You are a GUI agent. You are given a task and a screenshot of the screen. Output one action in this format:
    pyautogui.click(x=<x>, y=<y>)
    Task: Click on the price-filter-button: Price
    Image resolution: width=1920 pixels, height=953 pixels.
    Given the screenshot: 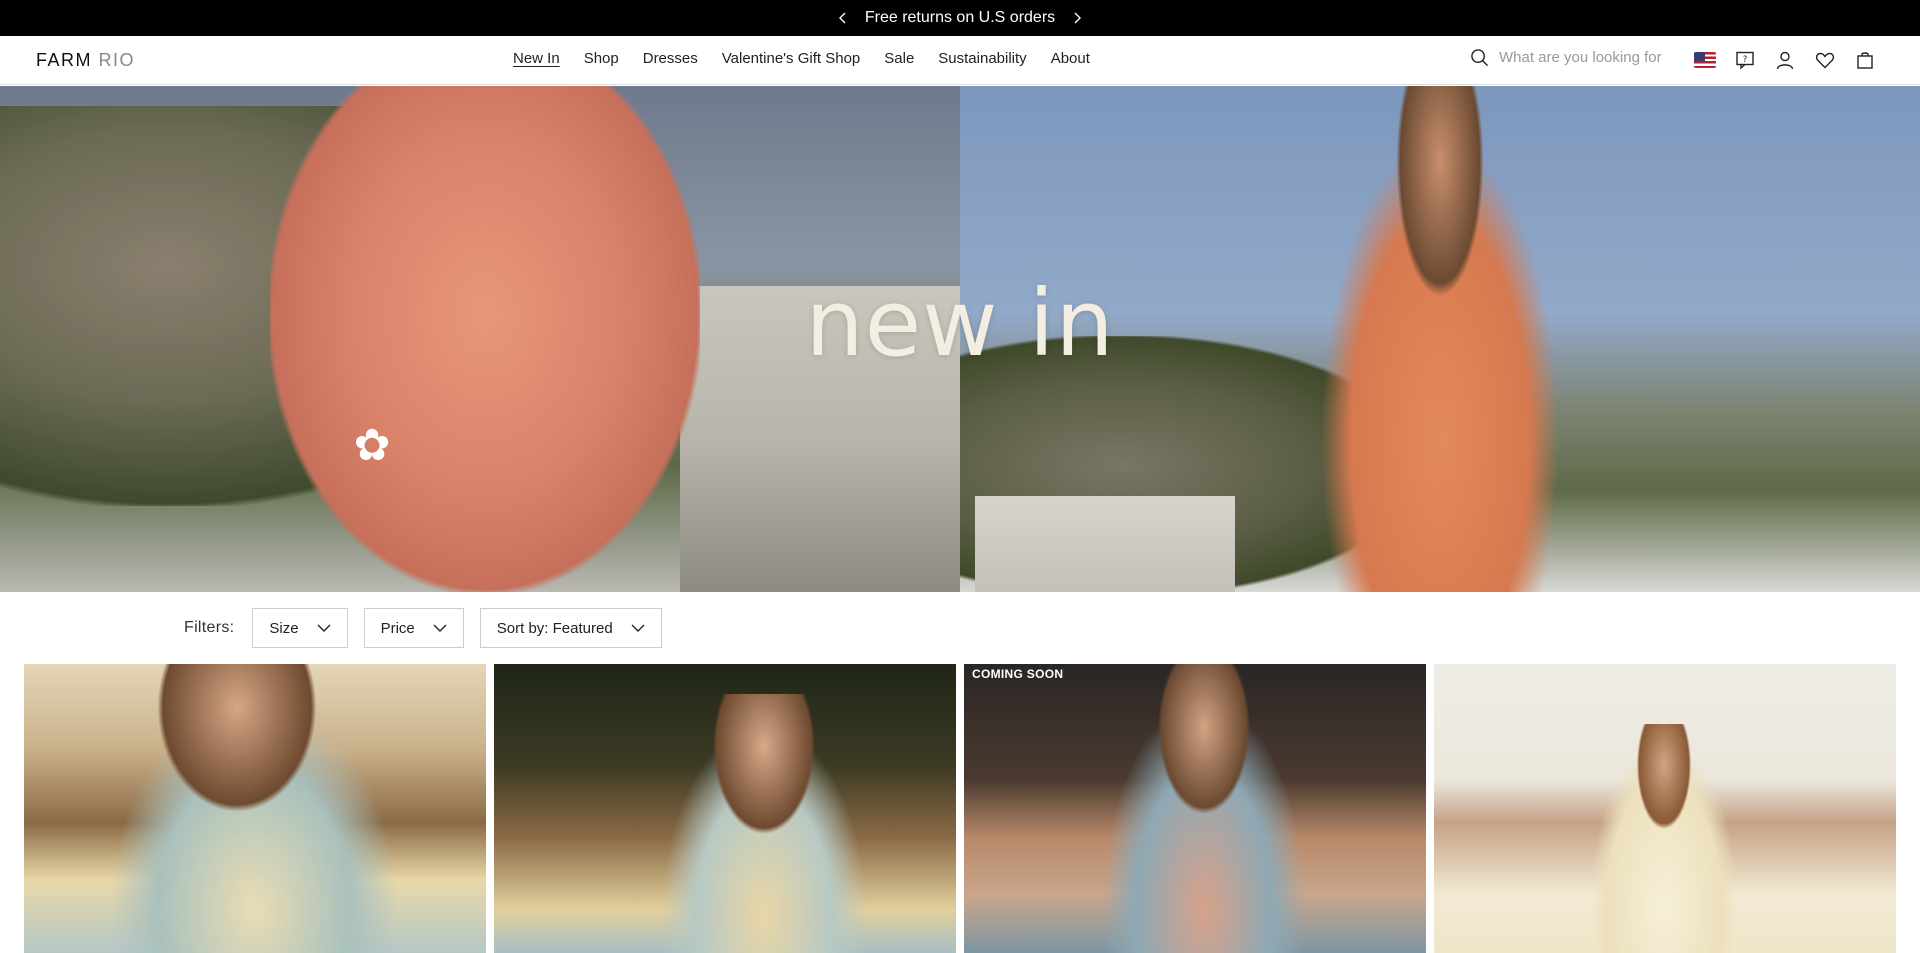 What is the action you would take?
    pyautogui.click(x=413, y=628)
    